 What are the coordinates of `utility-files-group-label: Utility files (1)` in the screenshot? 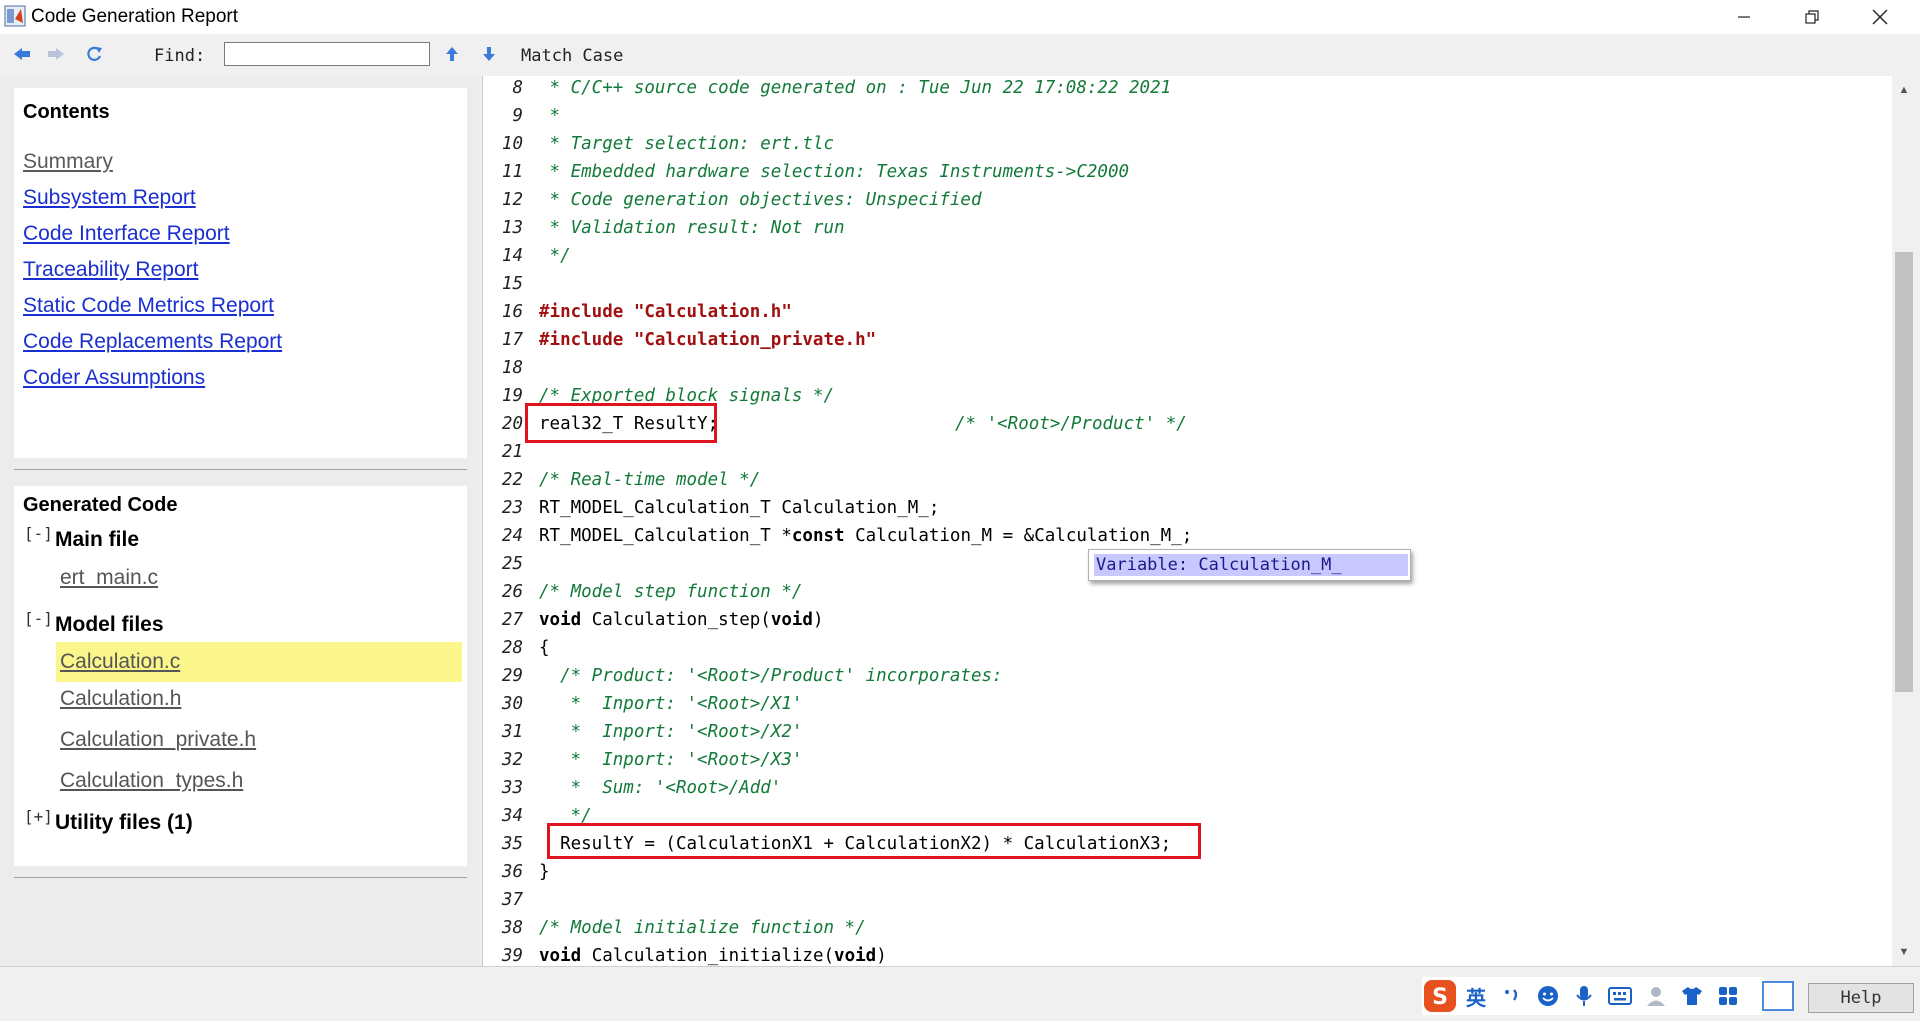 It's located at (124, 822).